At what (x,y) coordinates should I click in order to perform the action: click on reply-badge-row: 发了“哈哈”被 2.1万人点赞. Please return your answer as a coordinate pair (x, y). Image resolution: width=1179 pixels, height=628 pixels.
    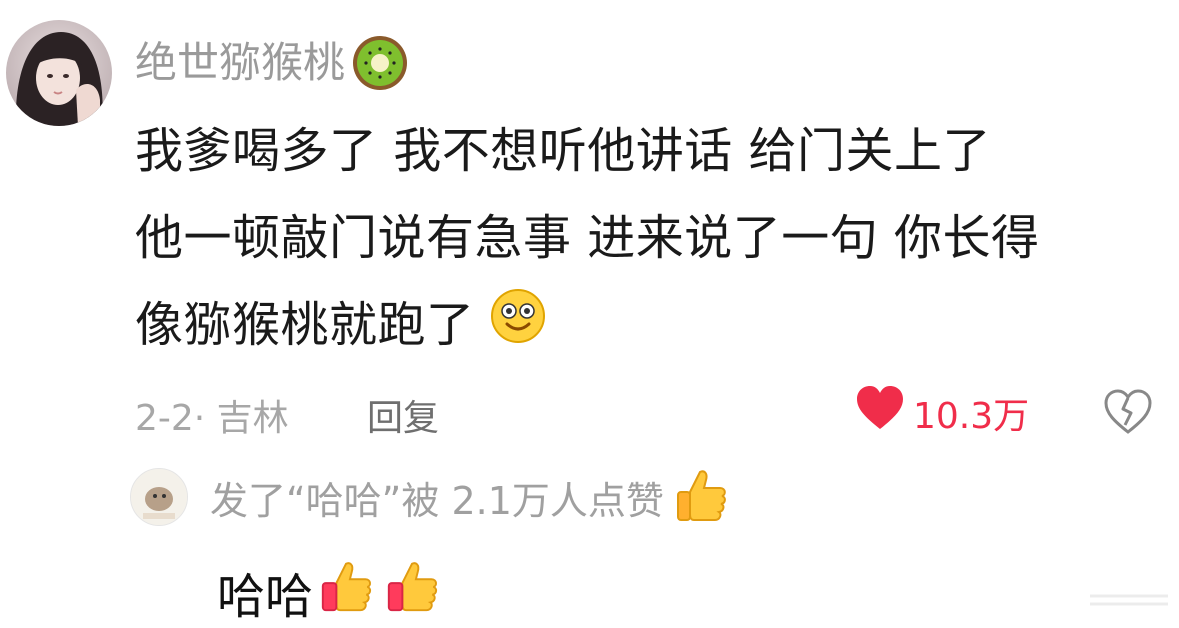
    Looking at the image, I should click on (431, 497).